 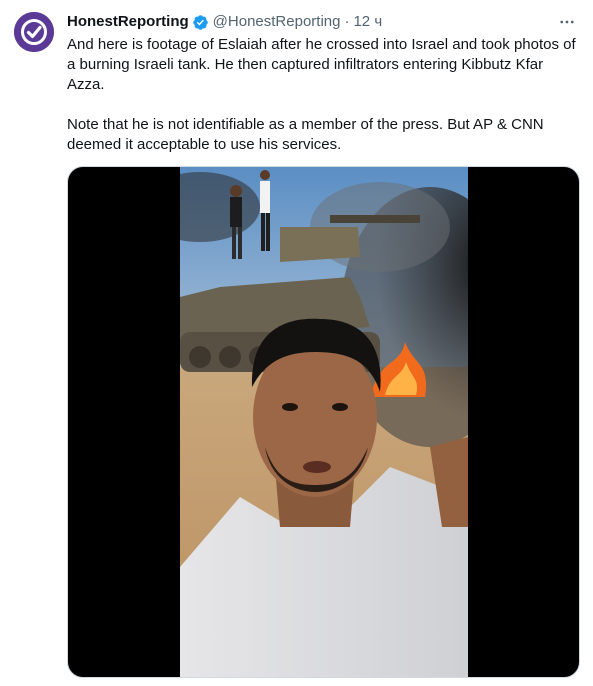 I want to click on more-options-icon, so click(x=567, y=22).